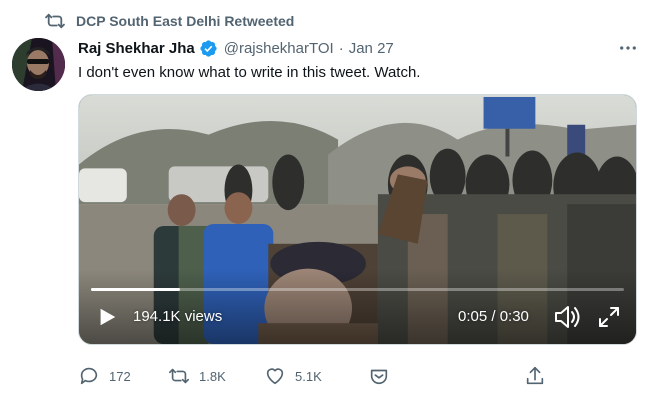 This screenshot has width=663, height=401. Describe the element at coordinates (89, 376) in the screenshot. I see `reply-icon` at that location.